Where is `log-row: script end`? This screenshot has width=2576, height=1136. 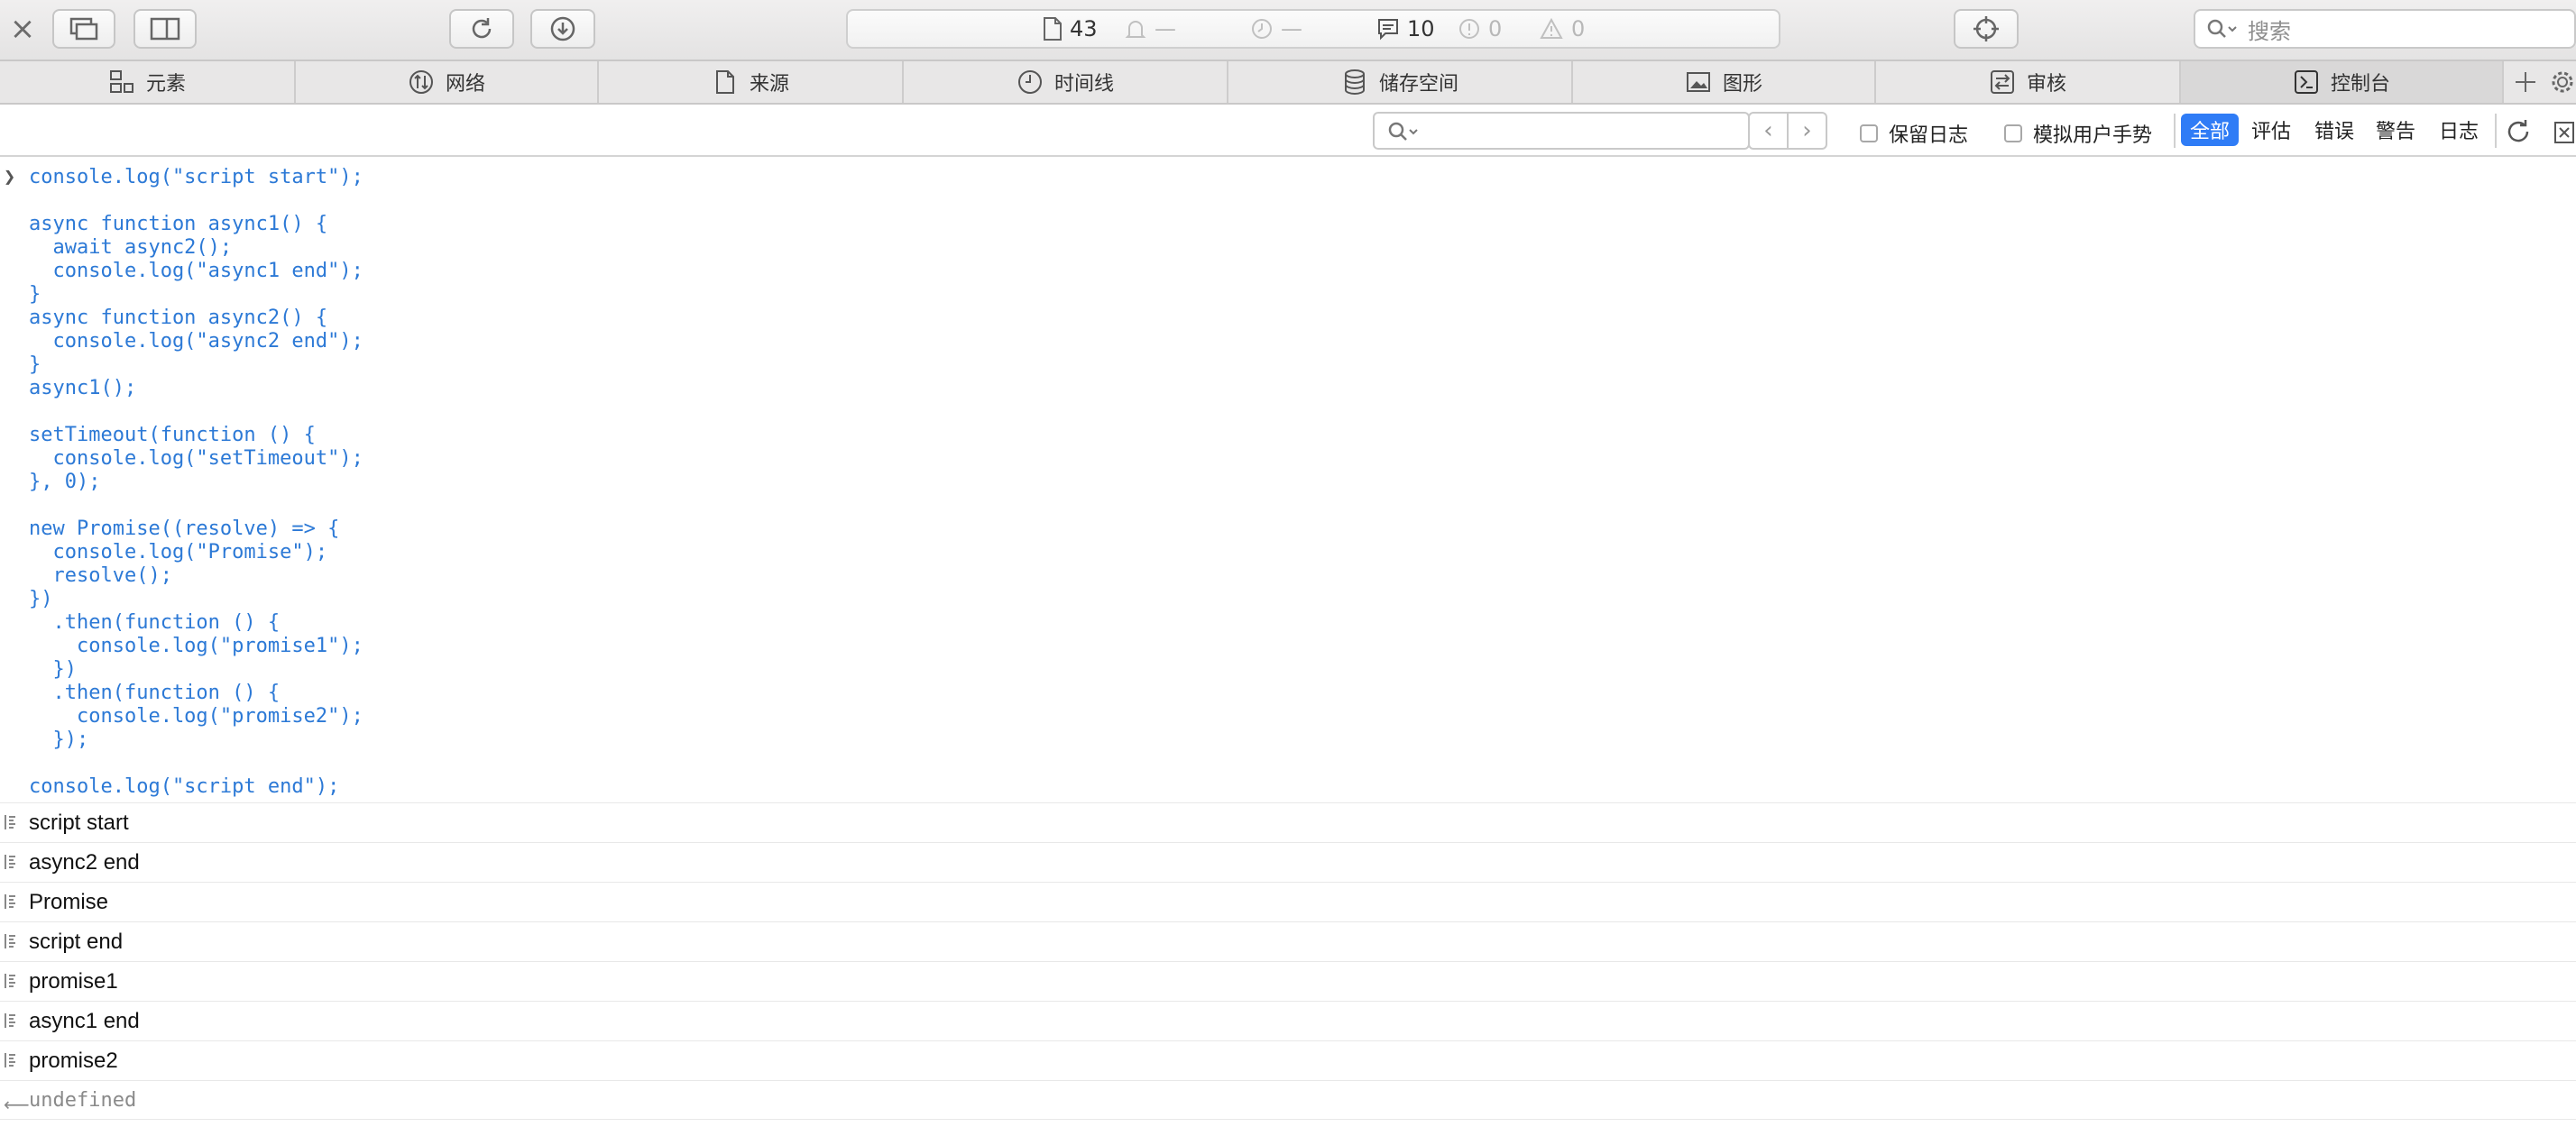
log-row: script end is located at coordinates (1288, 941).